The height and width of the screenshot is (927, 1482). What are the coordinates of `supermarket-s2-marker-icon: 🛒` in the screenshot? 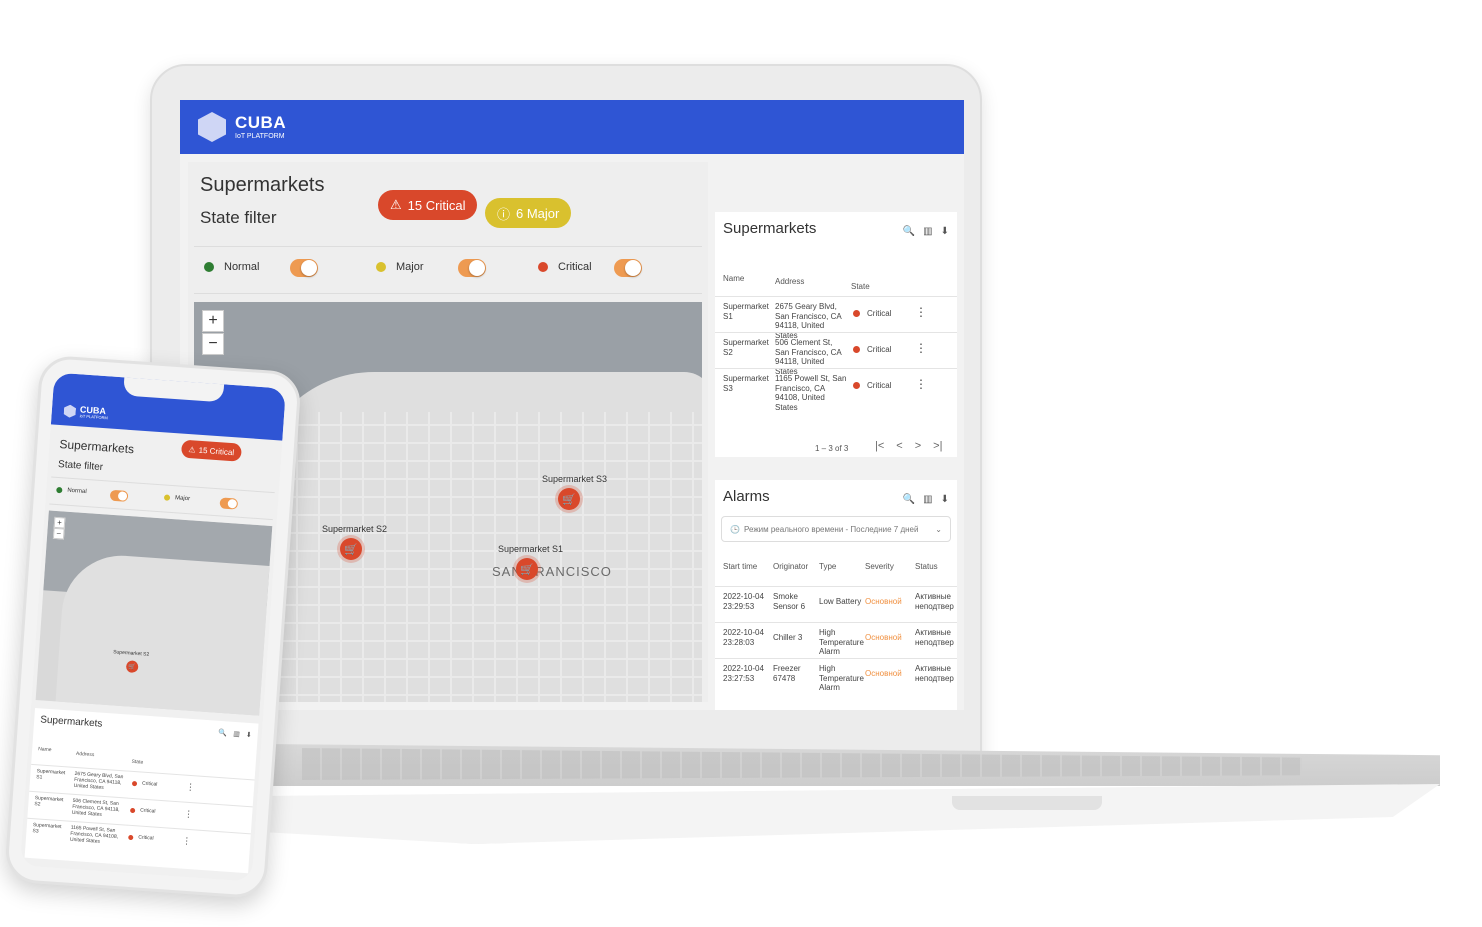 It's located at (351, 549).